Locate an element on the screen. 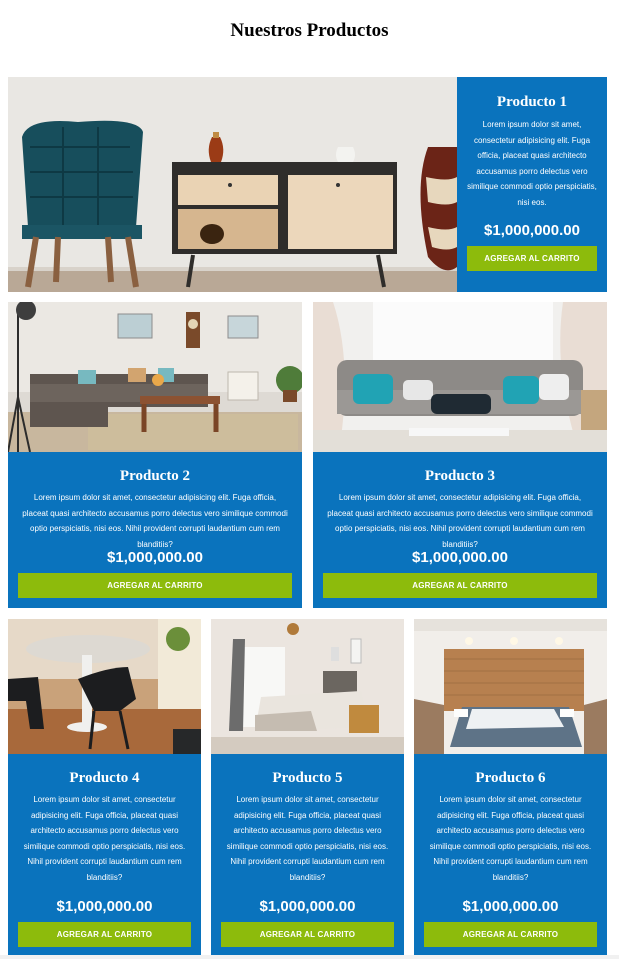 Image resolution: width=619 pixels, height=959 pixels. product-name: Producto 3 is located at coordinates (460, 476).